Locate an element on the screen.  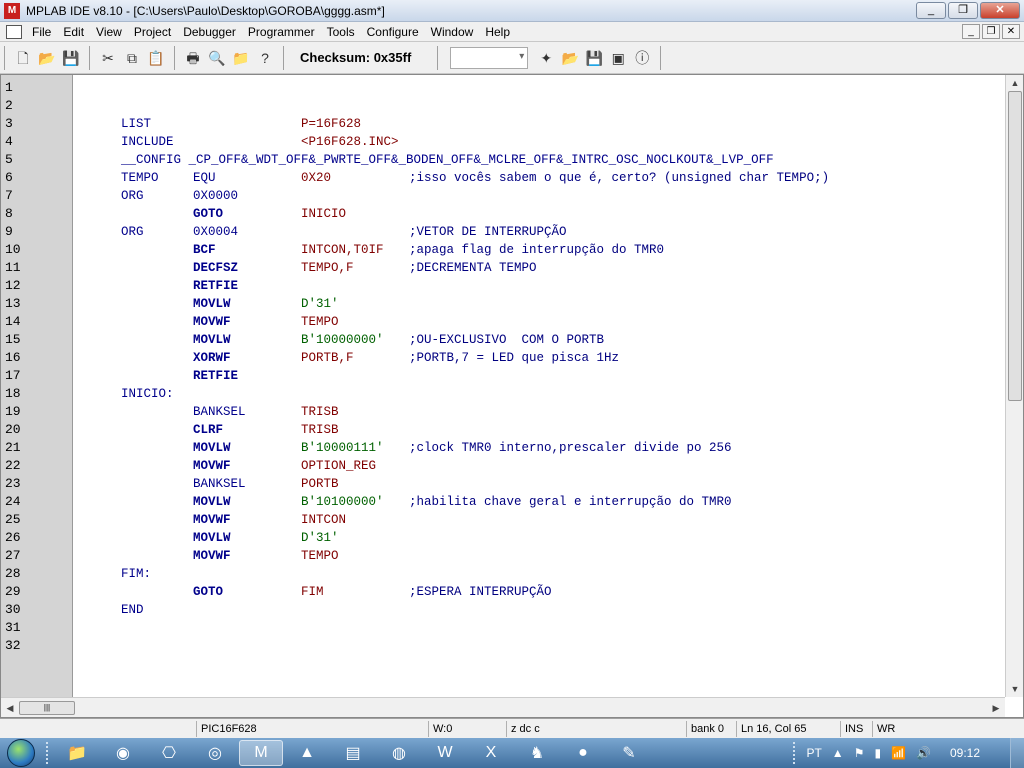
menu-debugger: Debugger is located at coordinates (209, 32).